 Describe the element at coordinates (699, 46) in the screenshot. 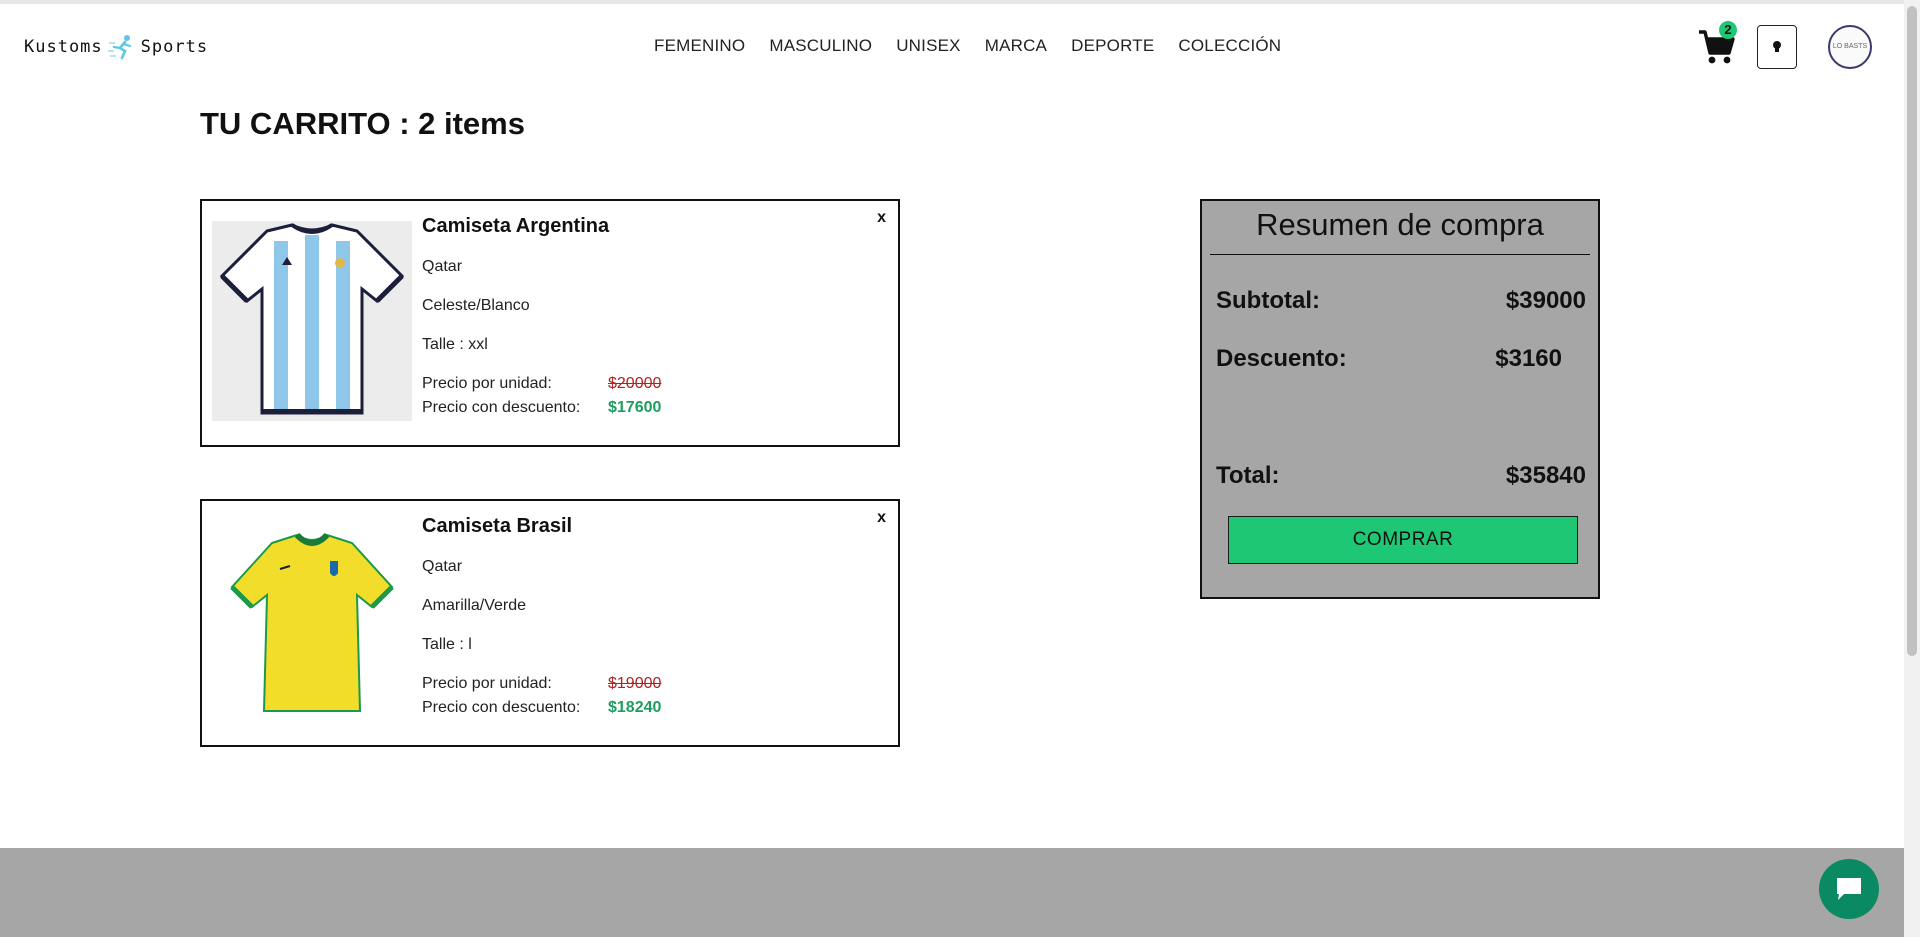

I see `nav-femenino: FEMENINO` at that location.